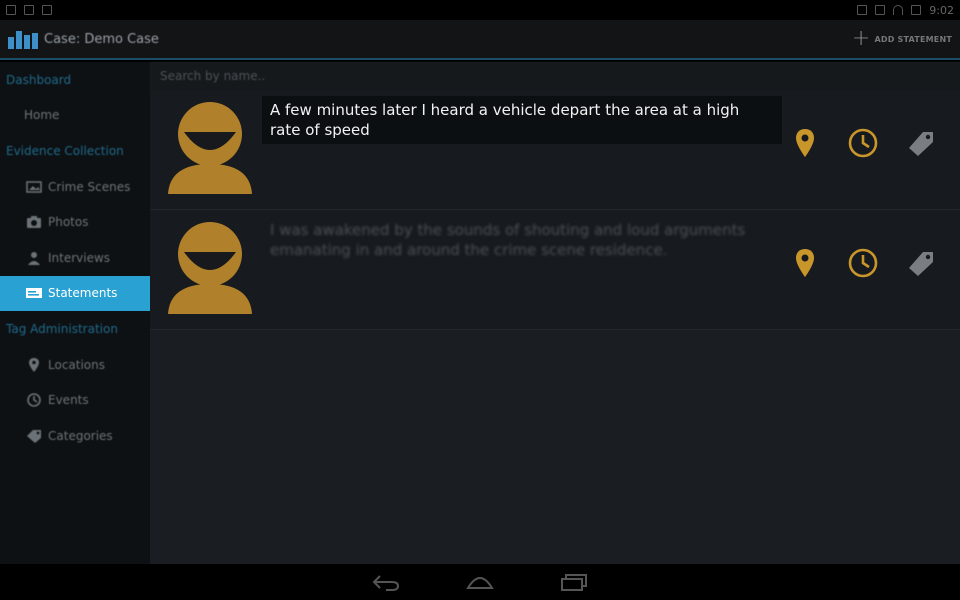  I want to click on app-home: Case: Demo Case, so click(83, 39).